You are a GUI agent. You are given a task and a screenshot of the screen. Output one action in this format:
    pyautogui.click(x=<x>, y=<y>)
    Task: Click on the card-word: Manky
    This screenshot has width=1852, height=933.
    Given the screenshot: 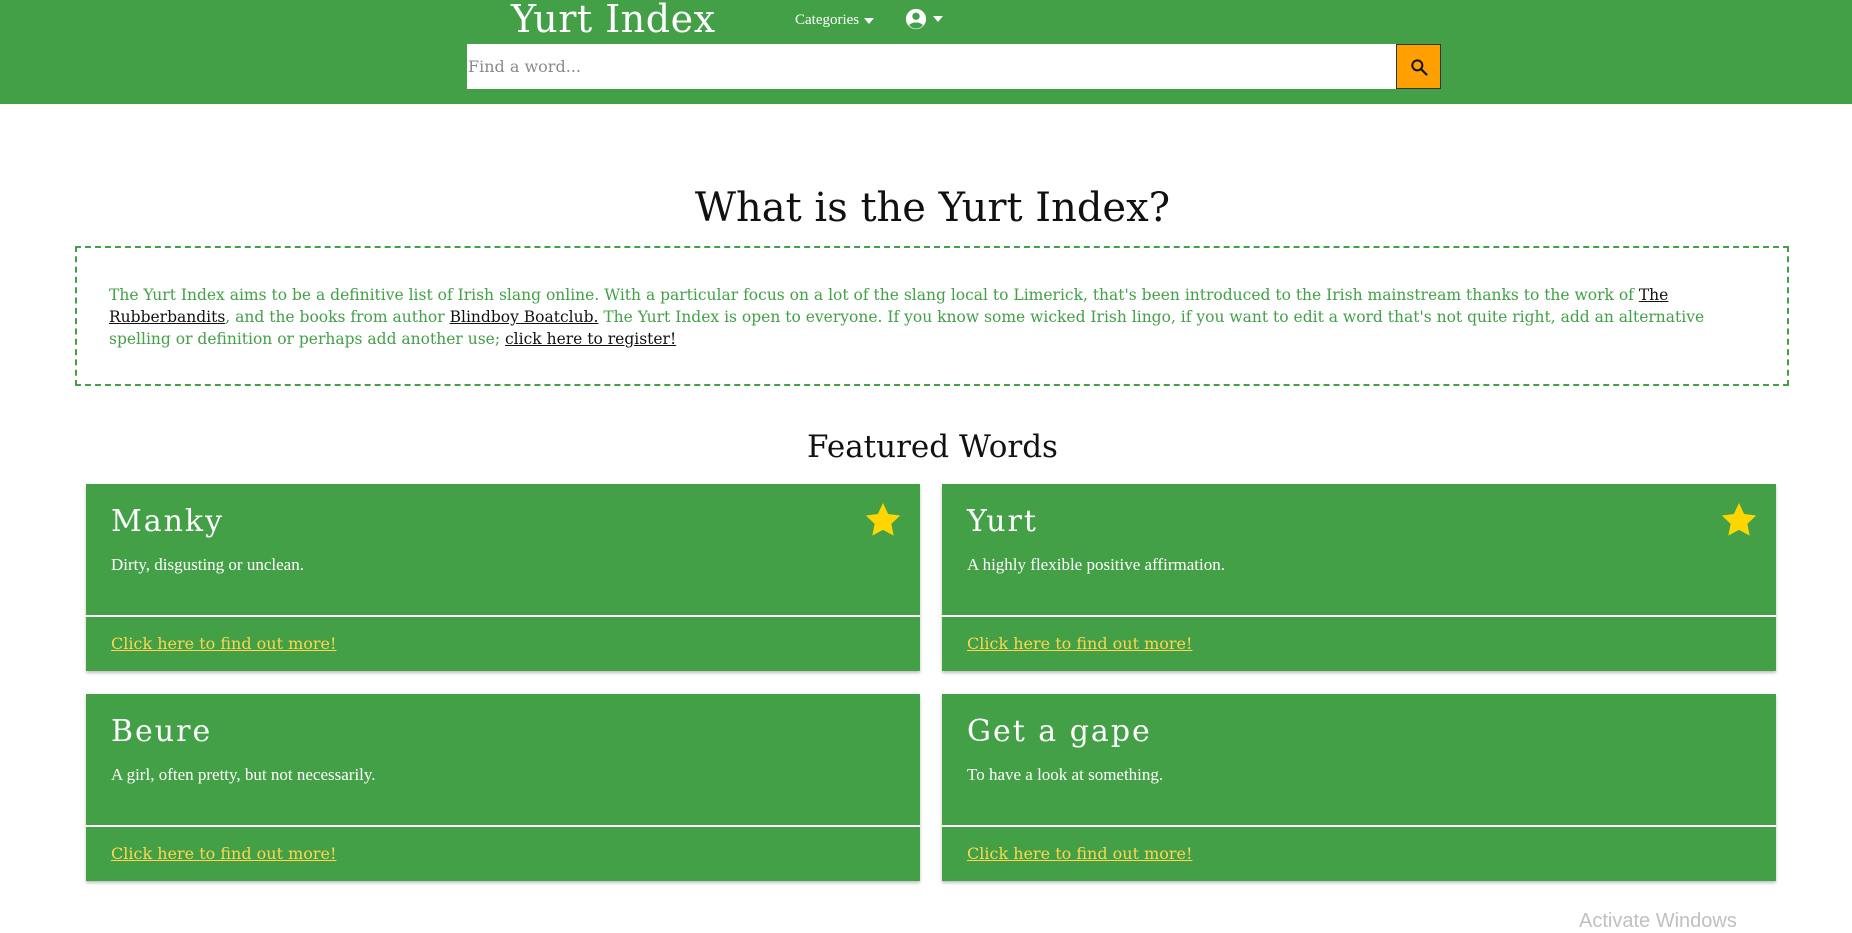 What is the action you would take?
    pyautogui.click(x=168, y=521)
    